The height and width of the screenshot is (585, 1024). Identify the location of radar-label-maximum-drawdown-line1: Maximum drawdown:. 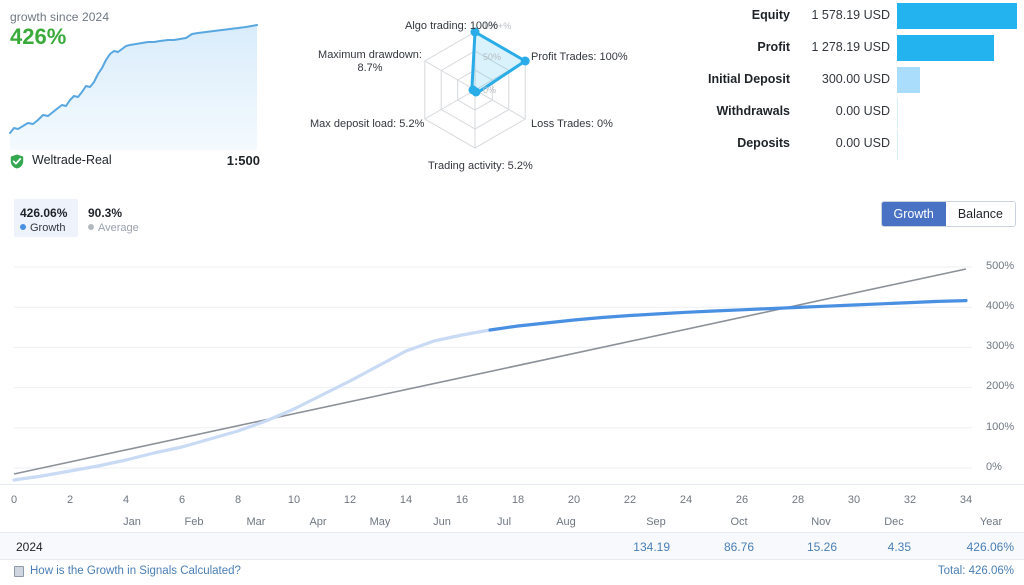
(370, 55).